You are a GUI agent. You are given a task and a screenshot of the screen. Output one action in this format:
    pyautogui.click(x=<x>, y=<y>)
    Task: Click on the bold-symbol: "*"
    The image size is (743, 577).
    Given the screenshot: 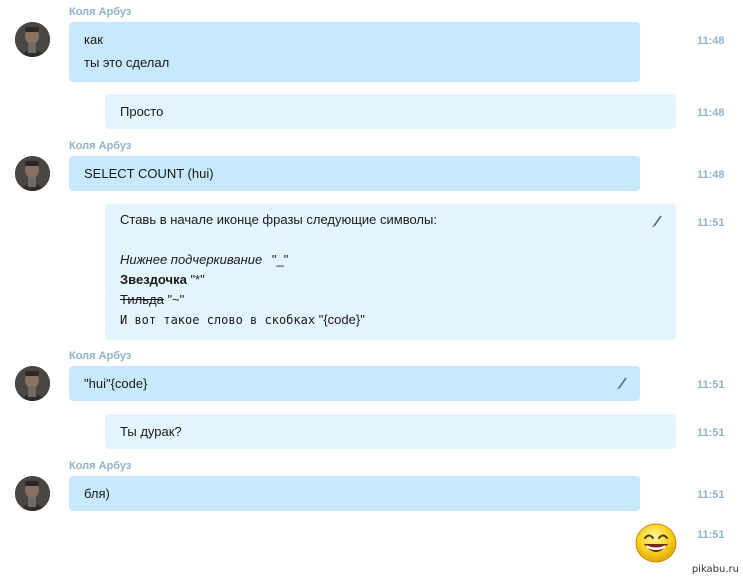 What is the action you would take?
    pyautogui.click(x=197, y=279)
    